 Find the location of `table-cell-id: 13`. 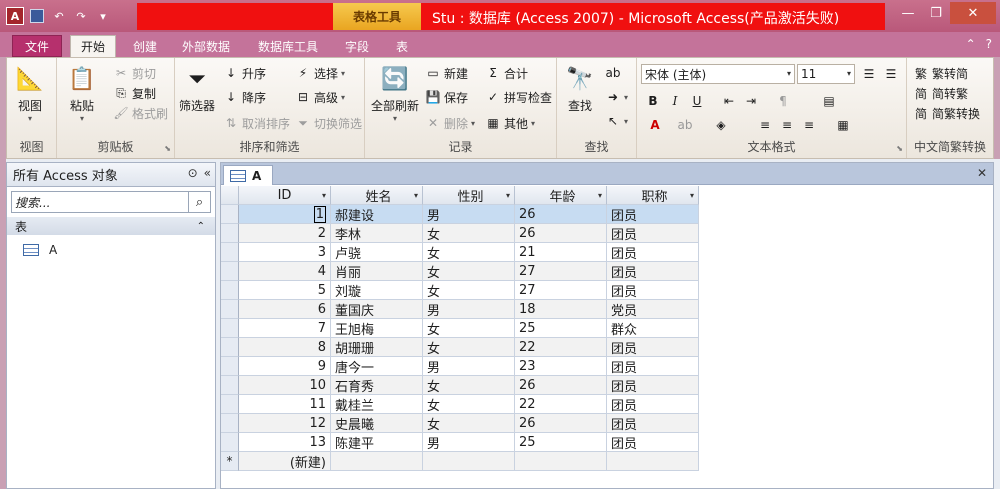

table-cell-id: 13 is located at coordinates (285, 442).